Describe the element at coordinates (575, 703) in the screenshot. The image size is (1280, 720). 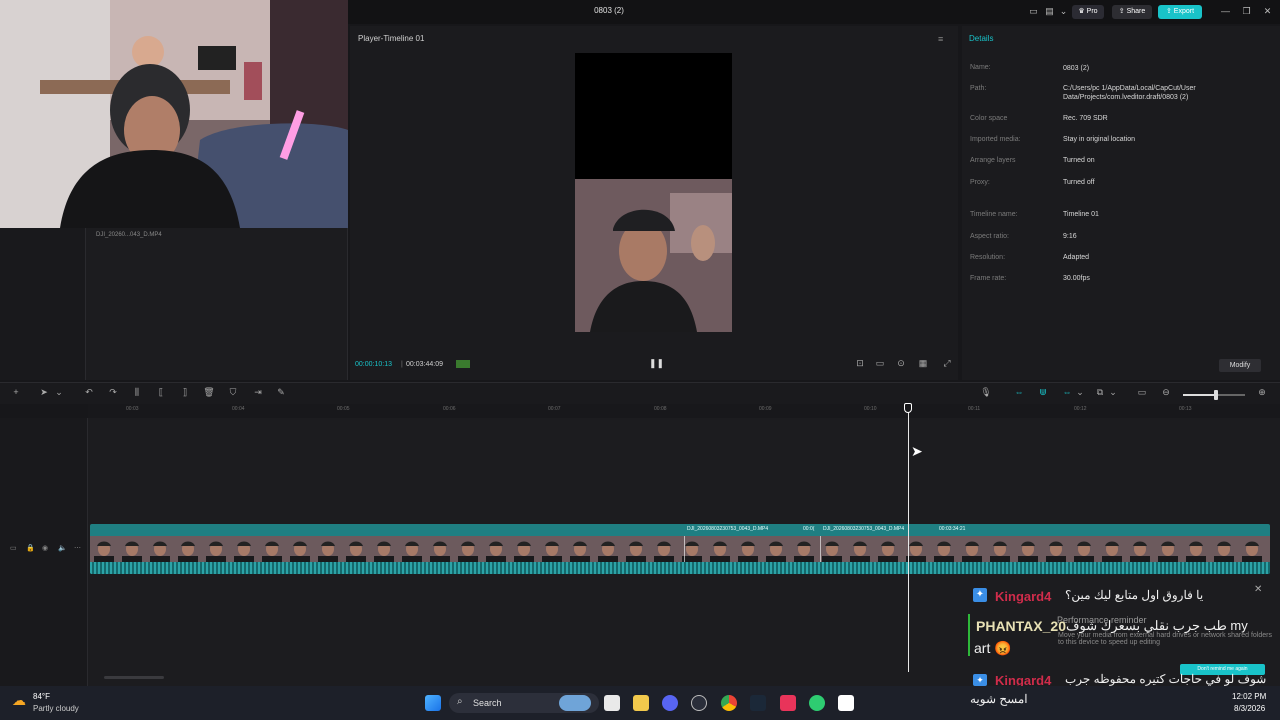
I see `search-highlight-icon` at that location.